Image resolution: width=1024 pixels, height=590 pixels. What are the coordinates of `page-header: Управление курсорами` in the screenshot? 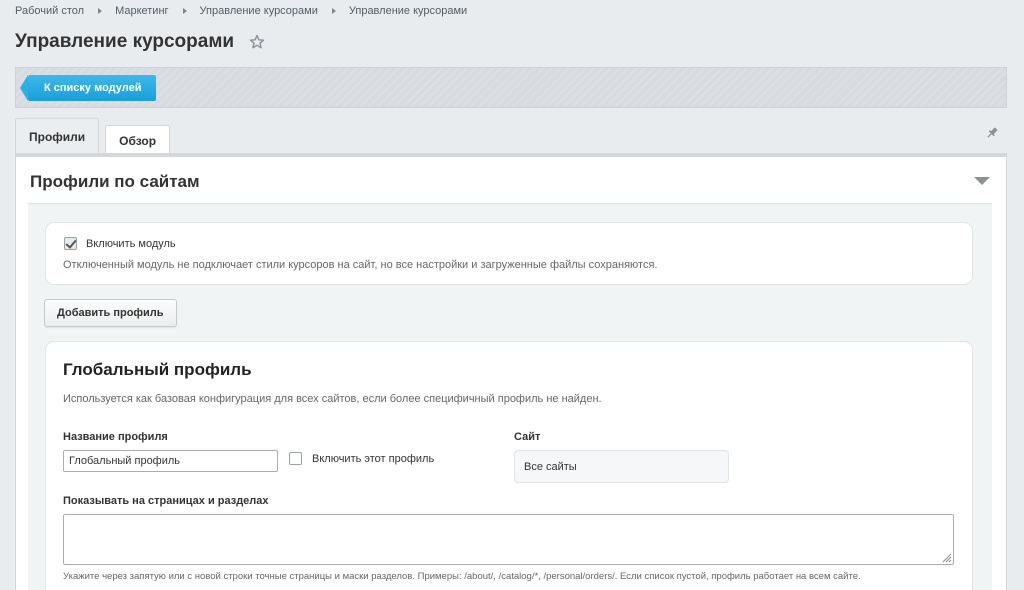 It's located at (140, 42).